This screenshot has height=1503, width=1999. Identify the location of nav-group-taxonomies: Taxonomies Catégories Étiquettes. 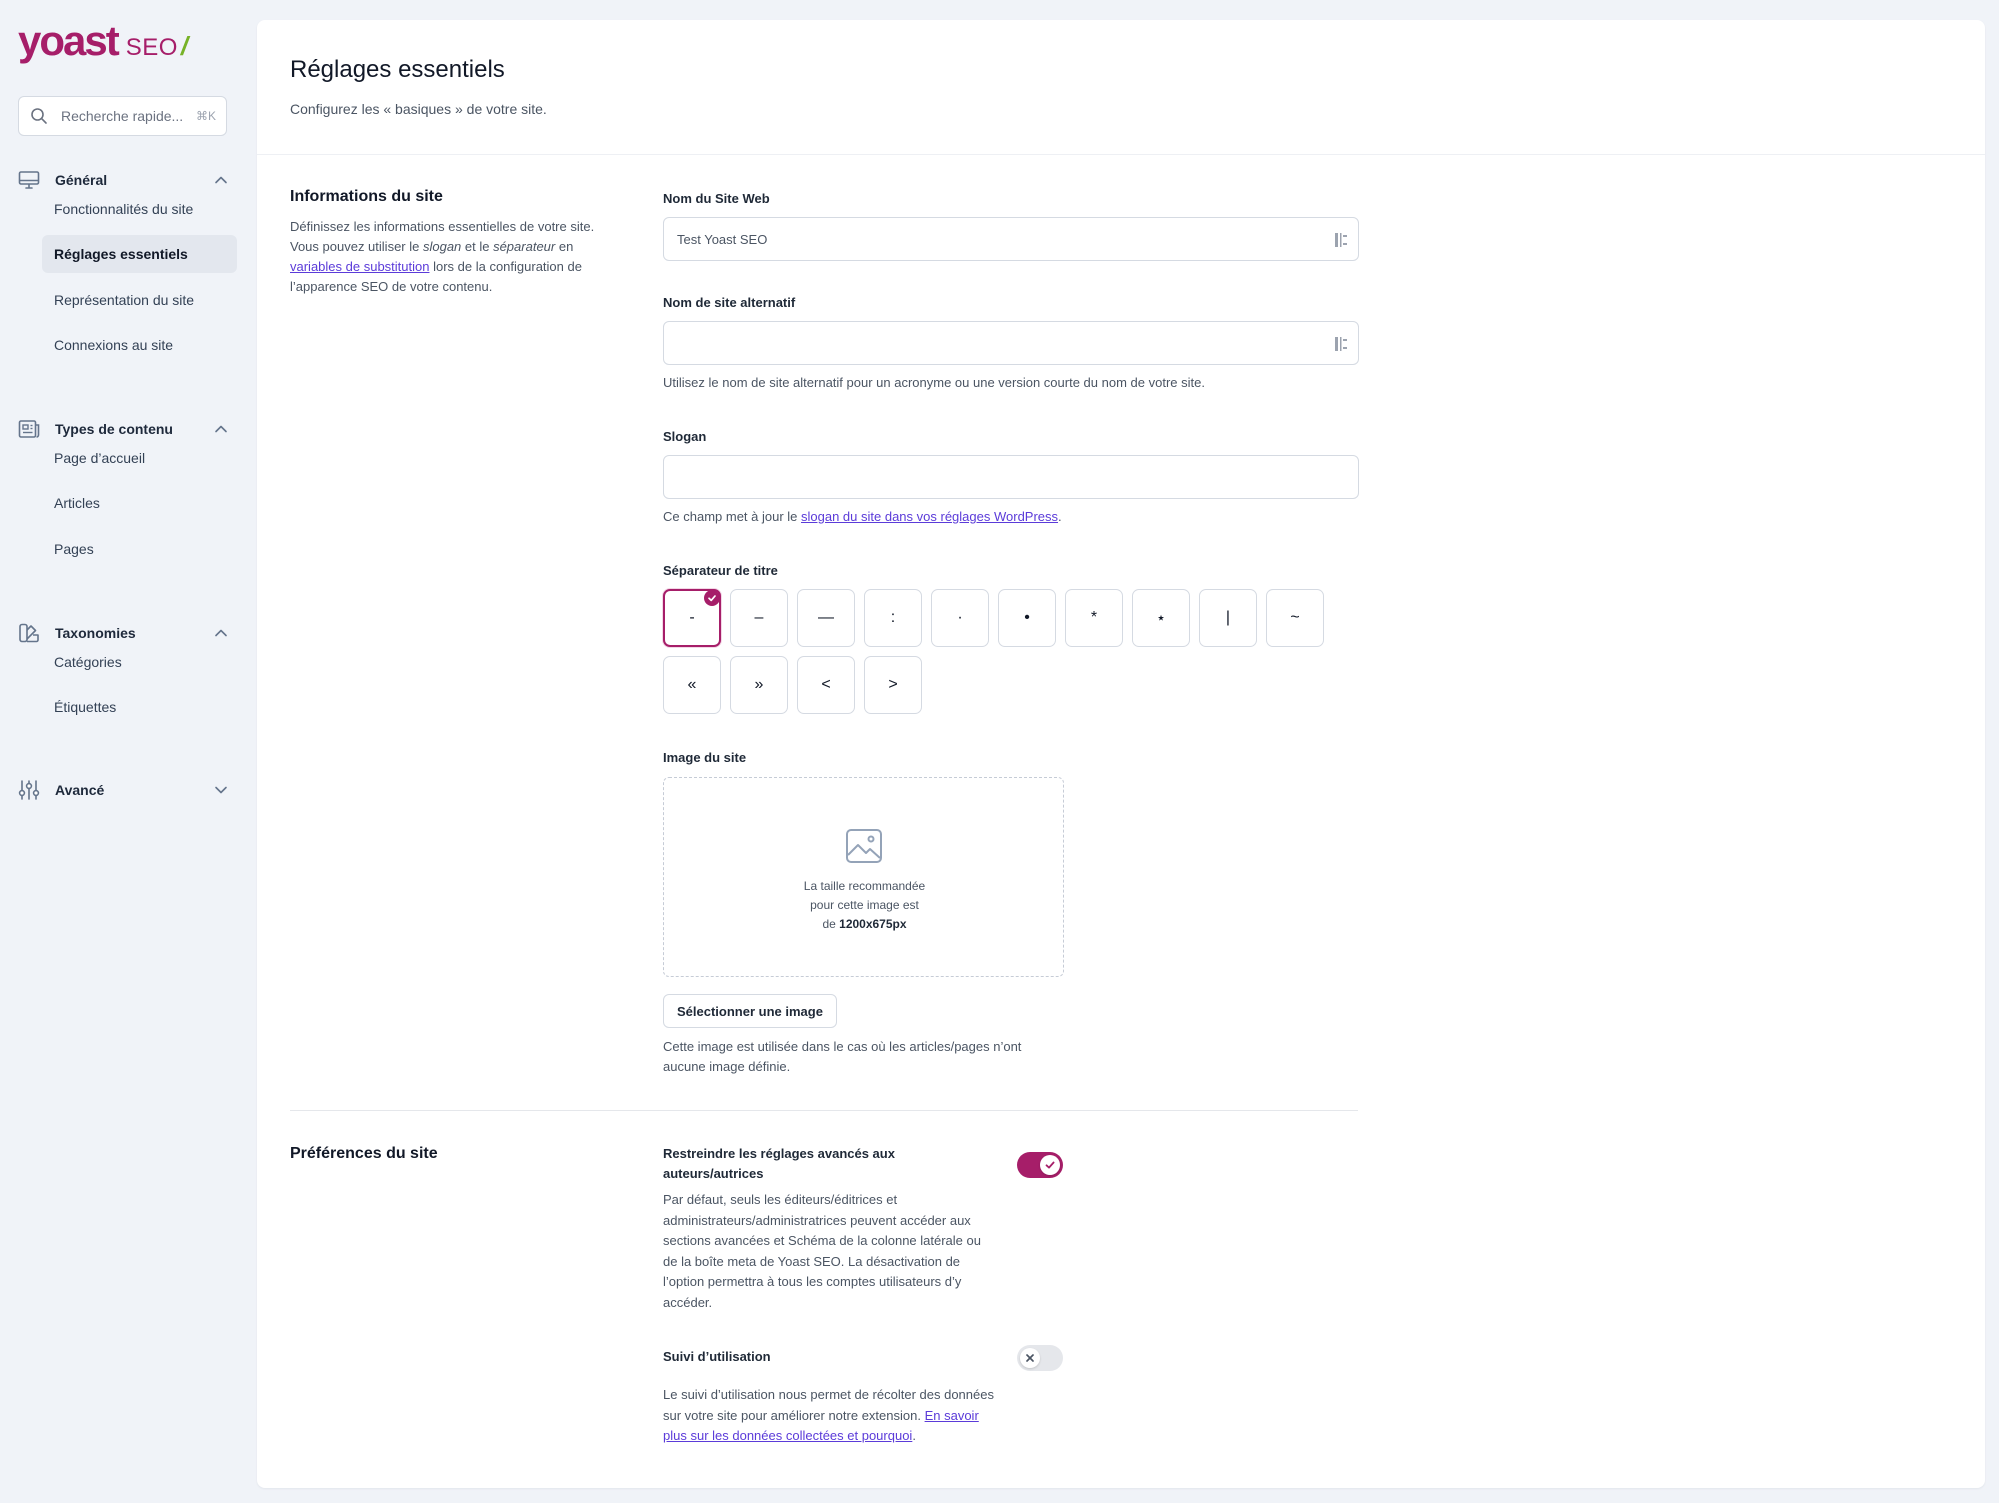
(128, 668).